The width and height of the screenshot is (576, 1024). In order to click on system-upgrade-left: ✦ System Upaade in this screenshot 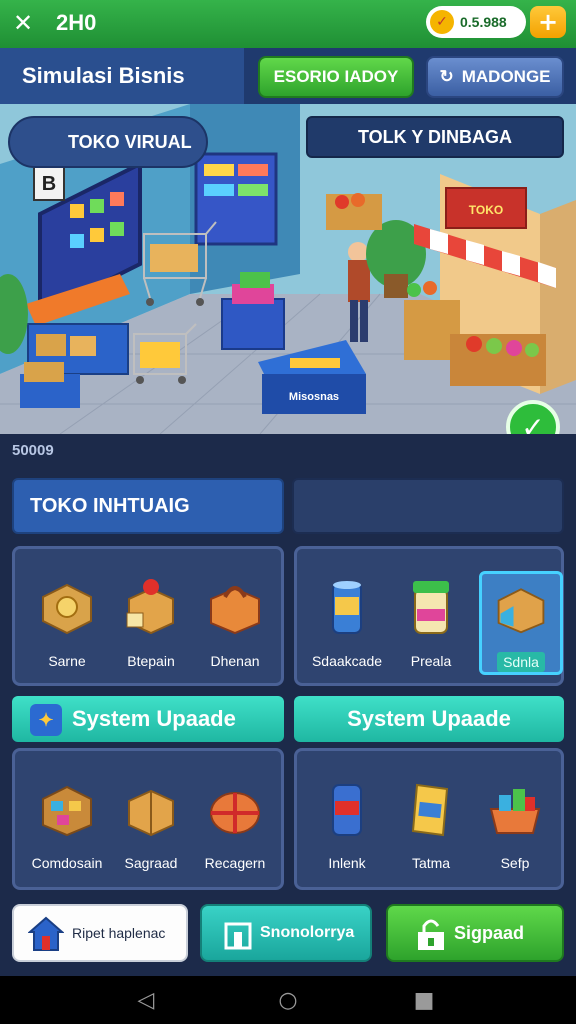, I will do `click(148, 719)`.